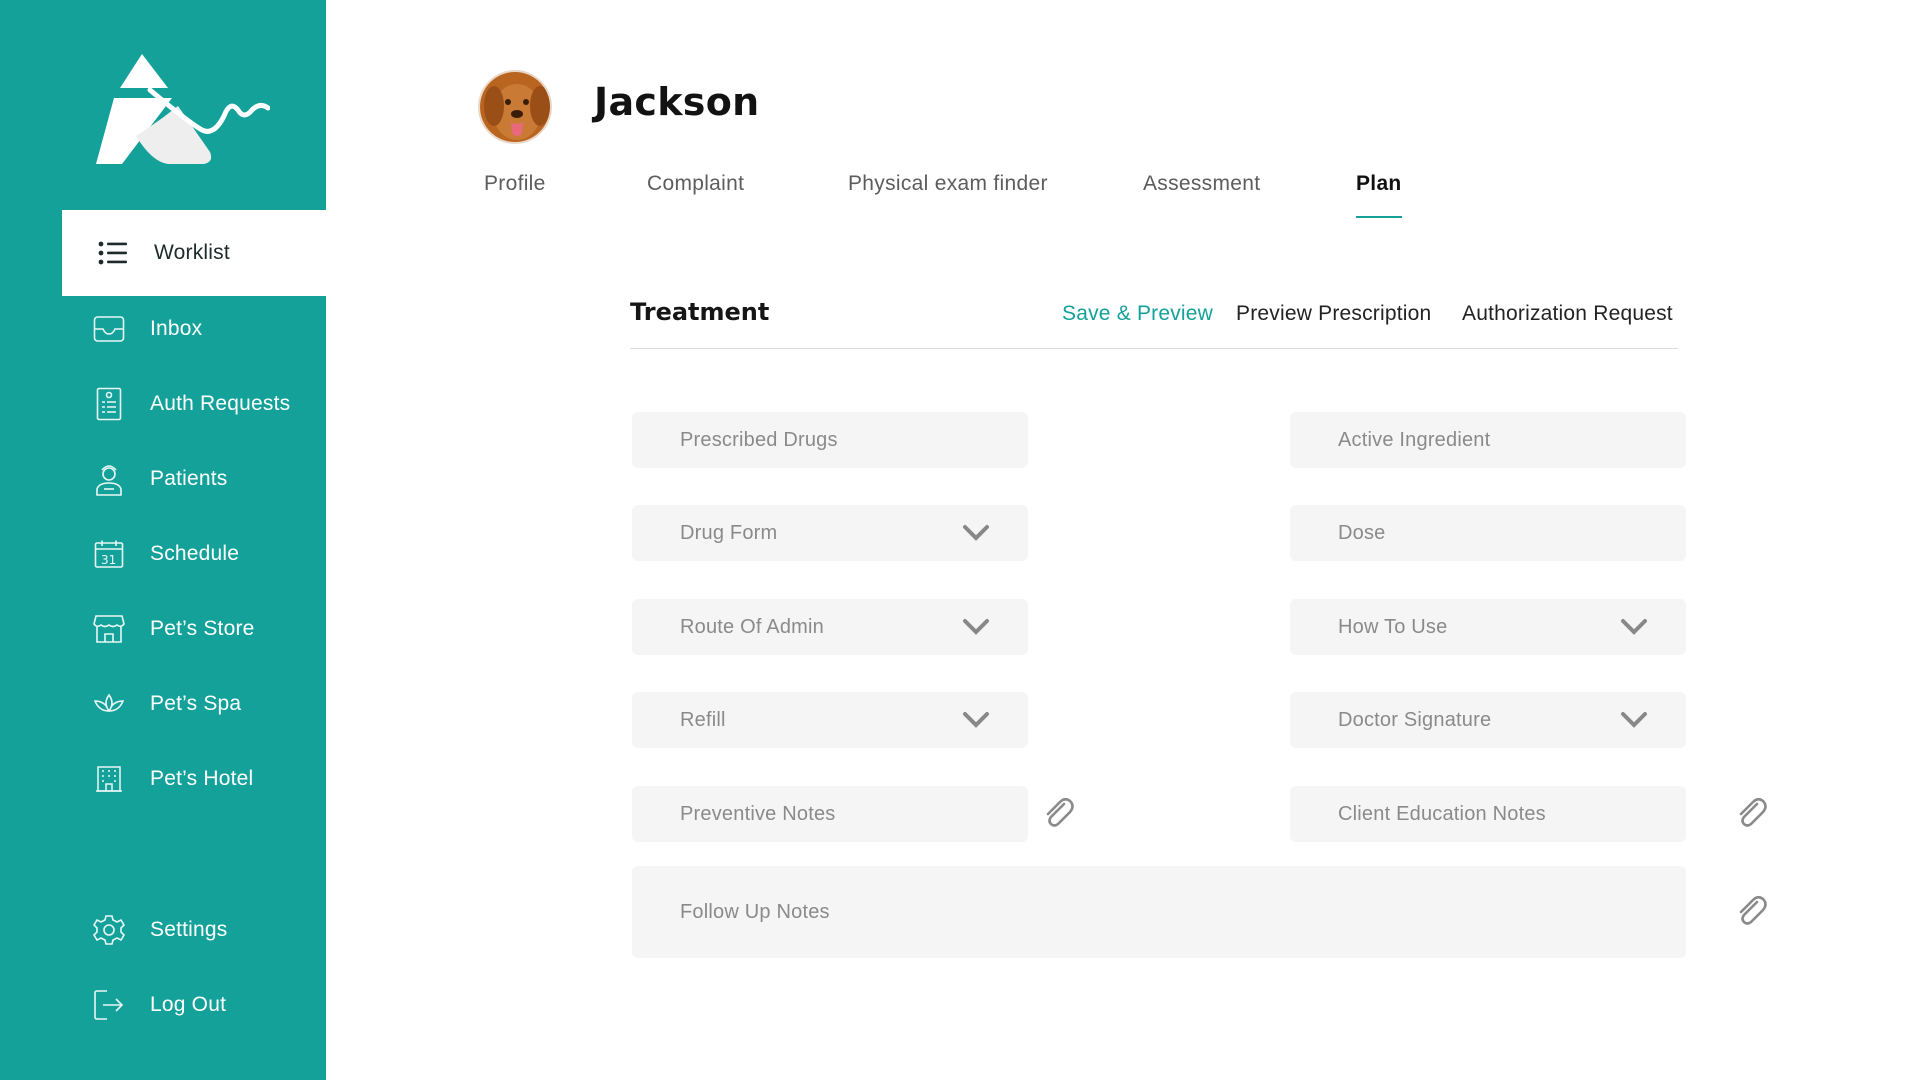 Image resolution: width=1920 pixels, height=1080 pixels. I want to click on tab-assessment: Assessment, so click(1201, 184).